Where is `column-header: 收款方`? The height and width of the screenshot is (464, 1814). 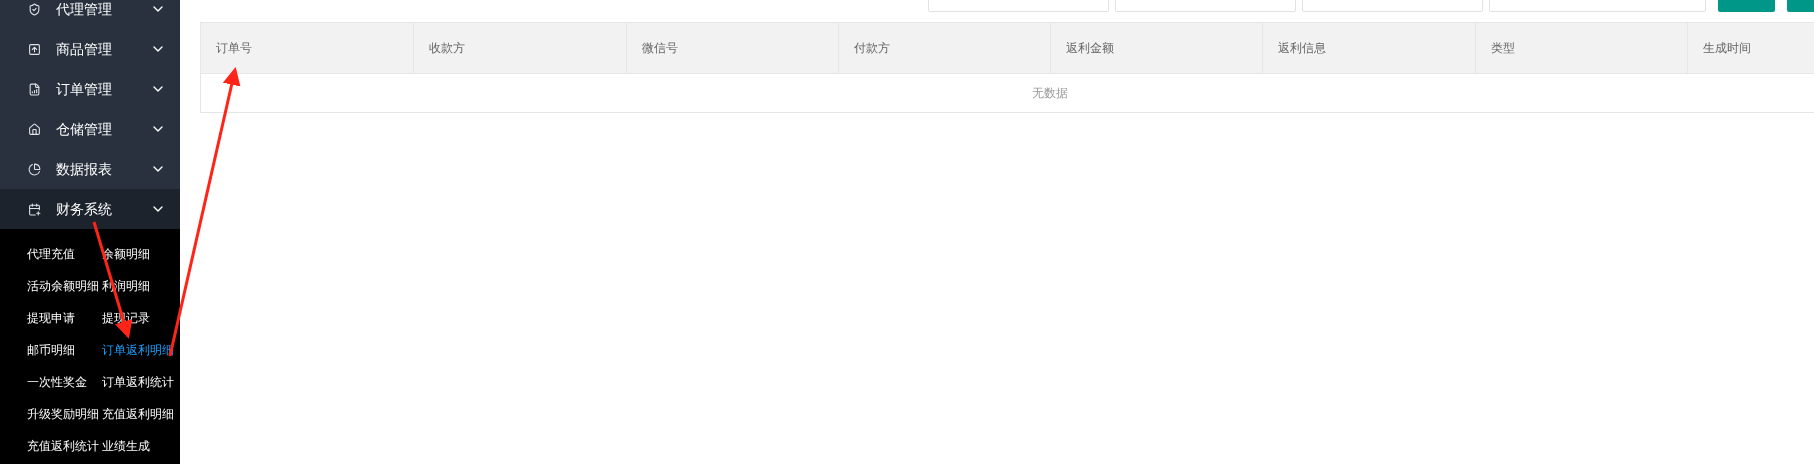
column-header: 收款方 is located at coordinates (447, 48).